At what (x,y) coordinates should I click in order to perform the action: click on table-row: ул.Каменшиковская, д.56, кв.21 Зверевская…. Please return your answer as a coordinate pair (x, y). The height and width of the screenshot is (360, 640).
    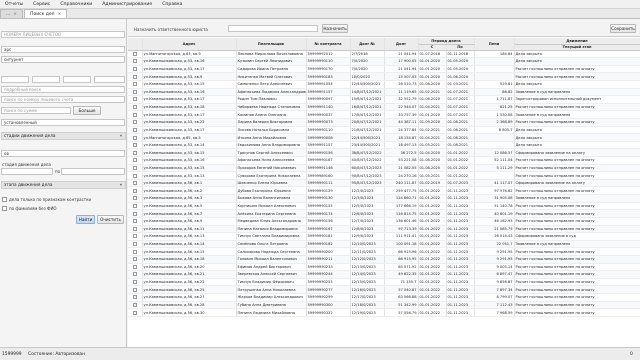
    Looking at the image, I should click on (384, 274).